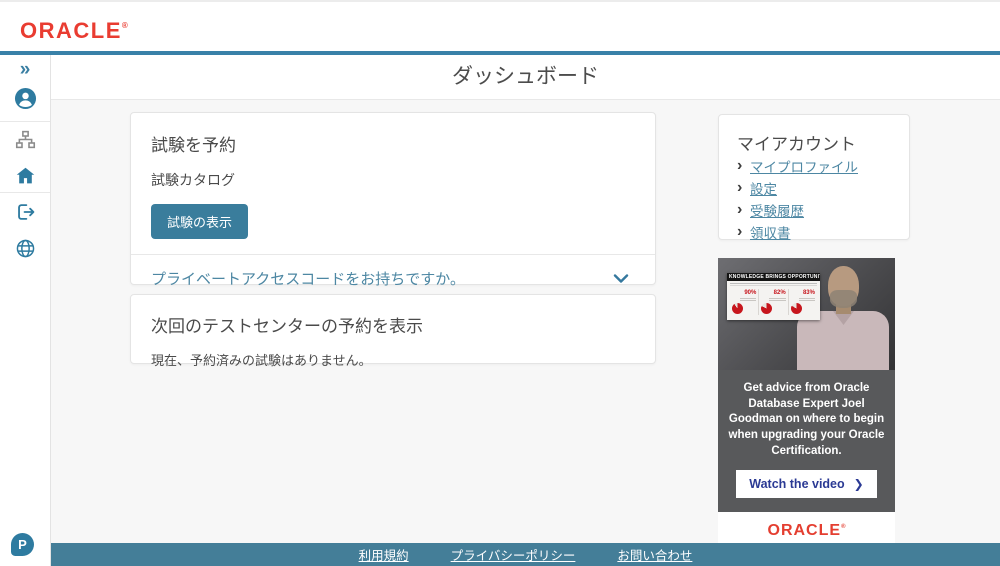 The image size is (1000, 566). What do you see at coordinates (797, 484) in the screenshot?
I see `watch-video-label: Watch the video` at bounding box center [797, 484].